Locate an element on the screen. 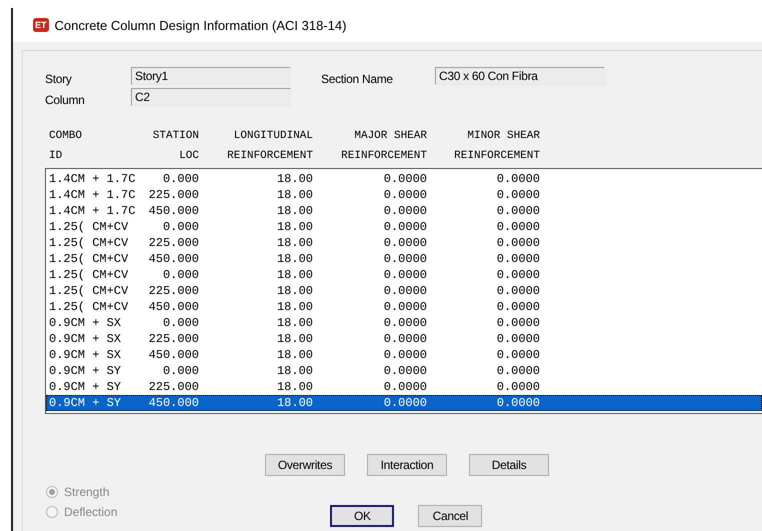  column-header: COMBO is located at coordinates (66, 136).